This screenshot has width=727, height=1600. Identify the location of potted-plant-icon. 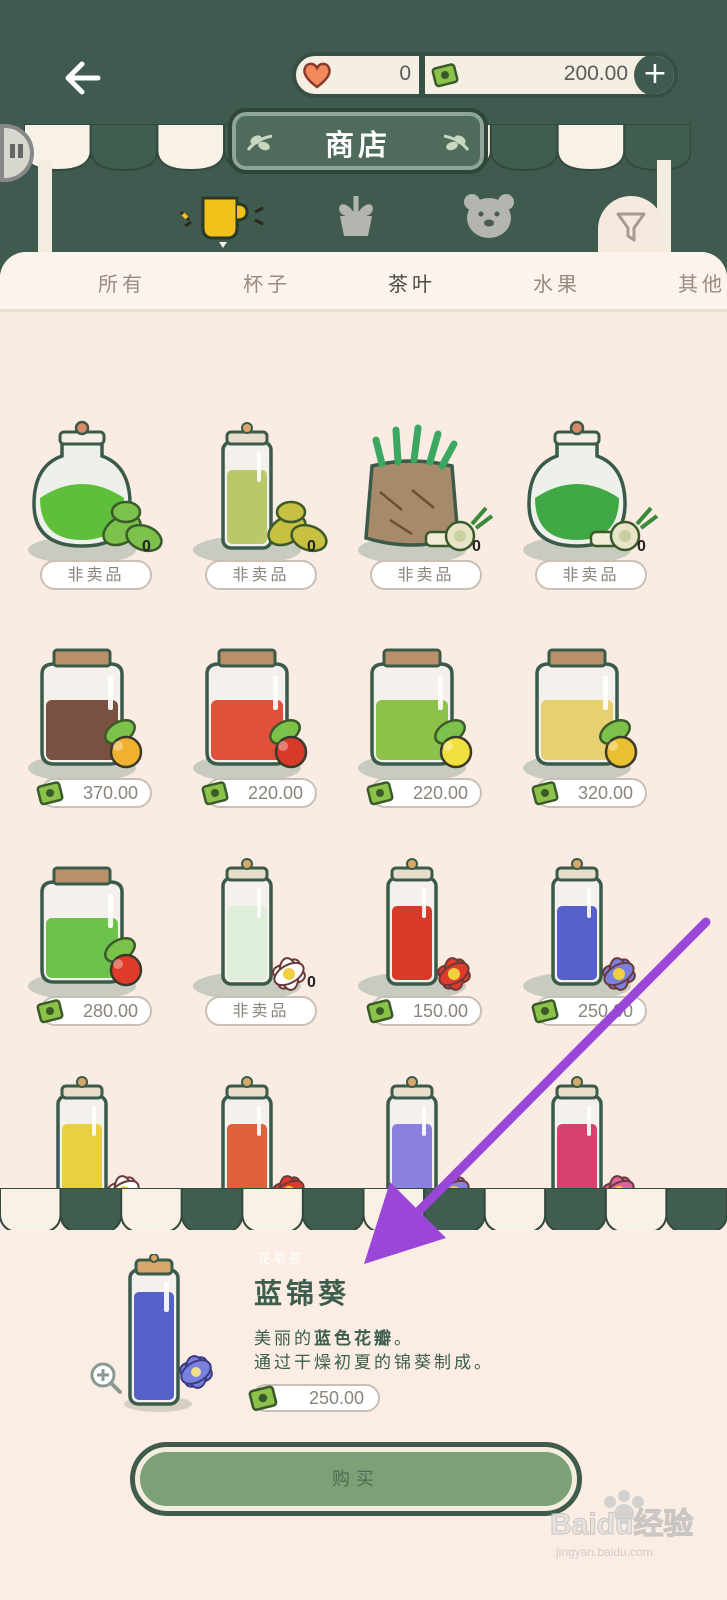
(356, 216).